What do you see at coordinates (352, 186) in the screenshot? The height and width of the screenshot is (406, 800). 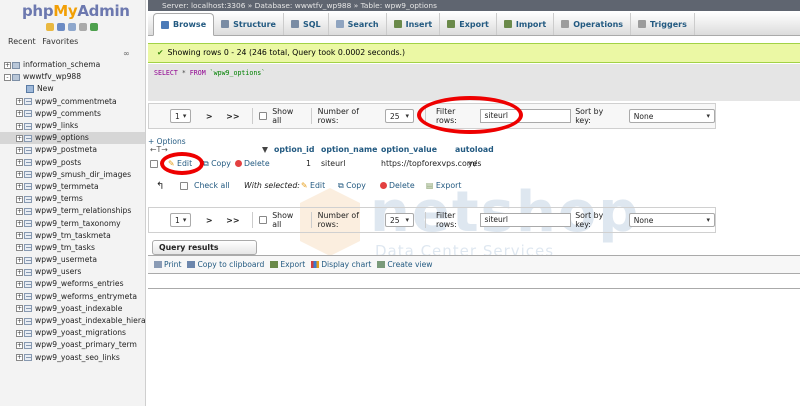 I see `bulk-copy-button: ⧉ Copy` at bounding box center [352, 186].